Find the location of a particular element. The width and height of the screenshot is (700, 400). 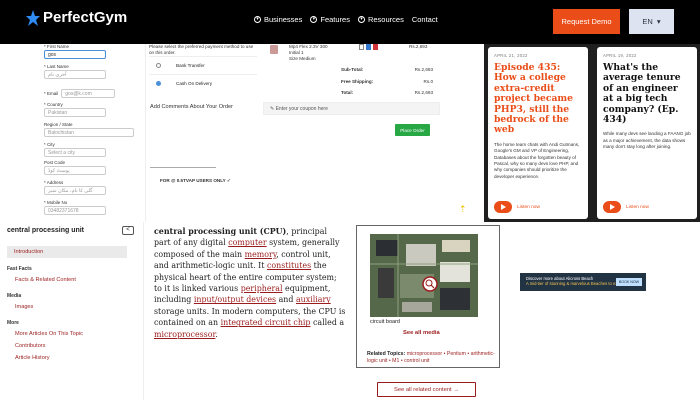

city-select: Select a city is located at coordinates (75, 152).